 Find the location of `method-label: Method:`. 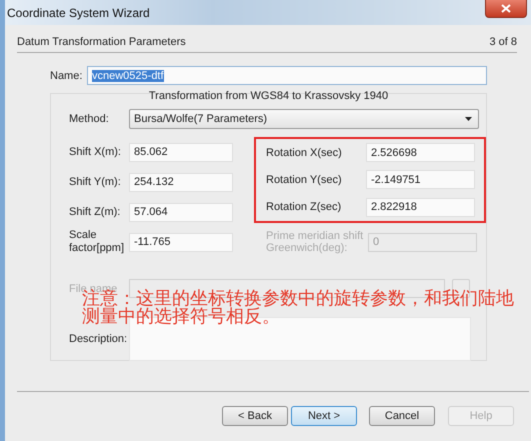

method-label: Method: is located at coordinates (89, 119).